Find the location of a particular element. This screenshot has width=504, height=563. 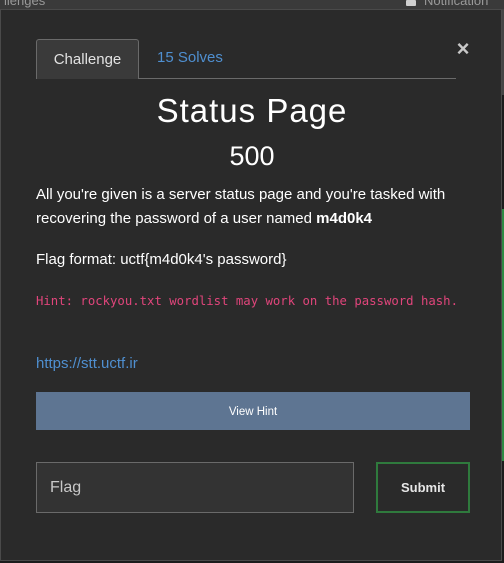

view-hint-button: View Hint is located at coordinates (253, 411).